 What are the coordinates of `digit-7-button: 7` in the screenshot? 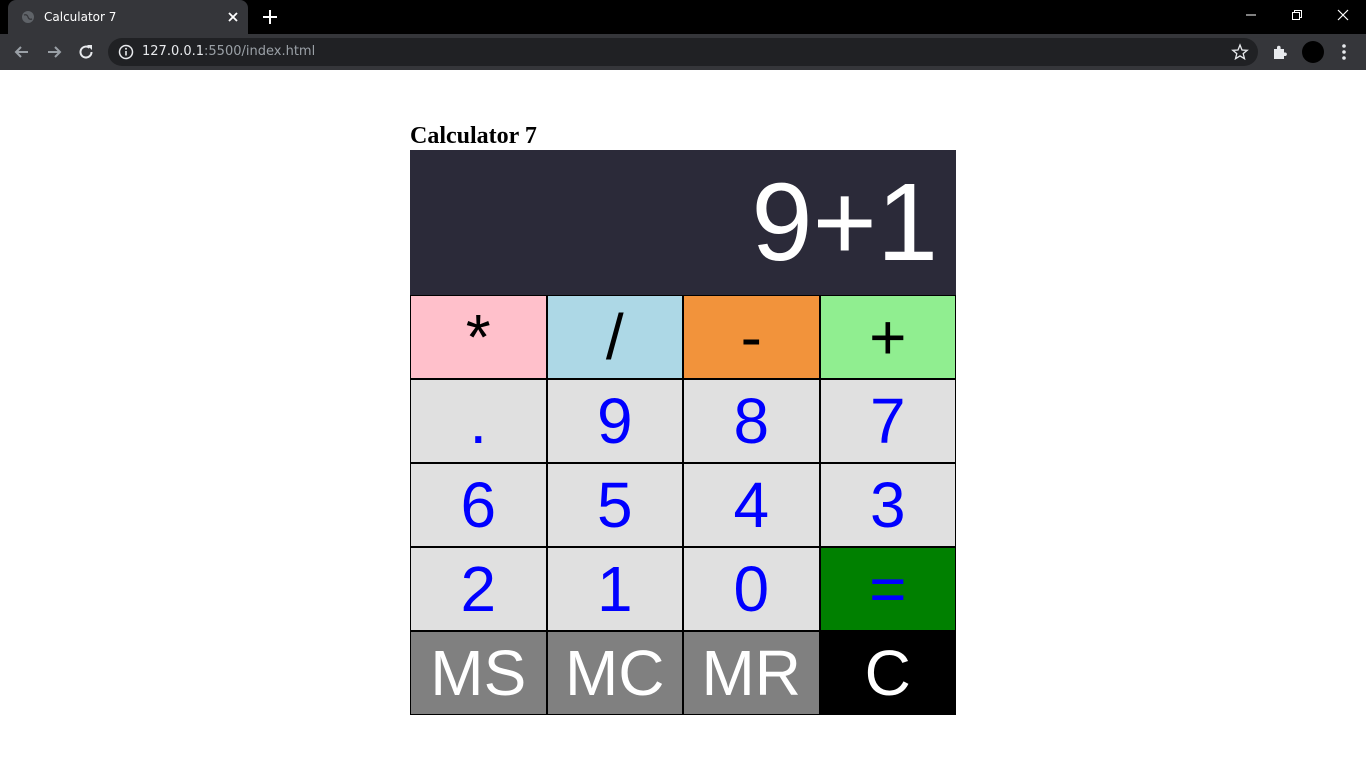 It's located at (887, 421).